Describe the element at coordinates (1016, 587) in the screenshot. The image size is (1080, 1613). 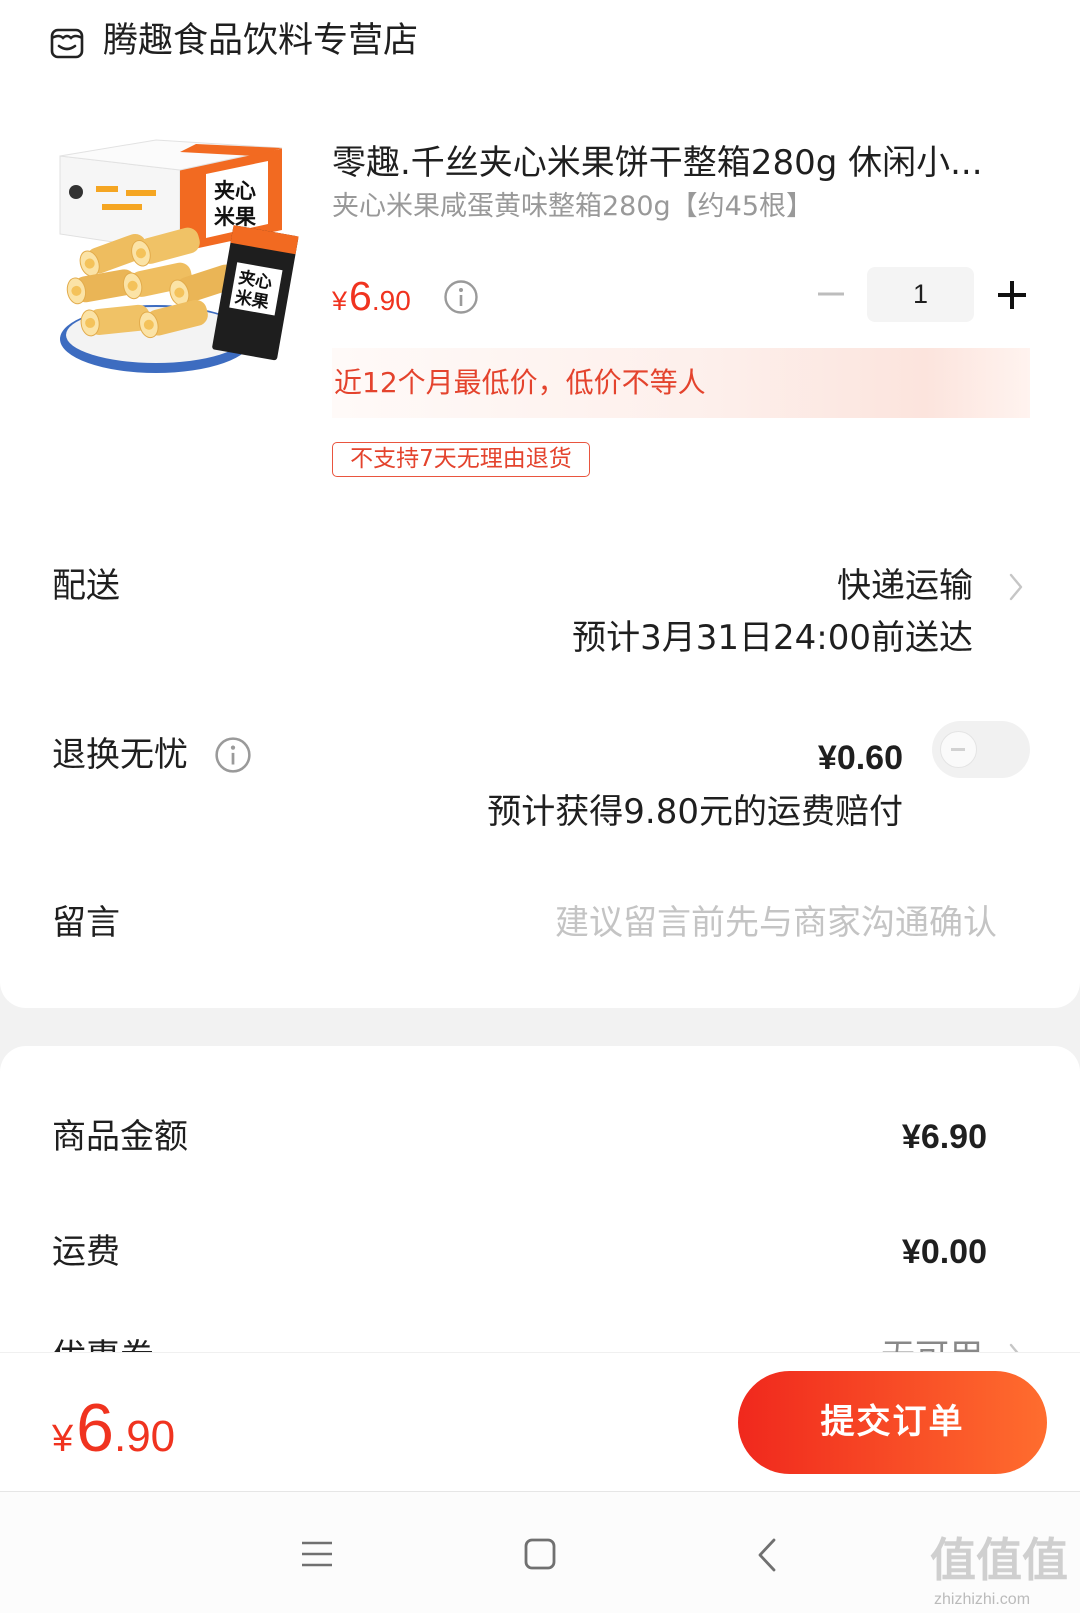
I see `chevron-right-icon` at that location.